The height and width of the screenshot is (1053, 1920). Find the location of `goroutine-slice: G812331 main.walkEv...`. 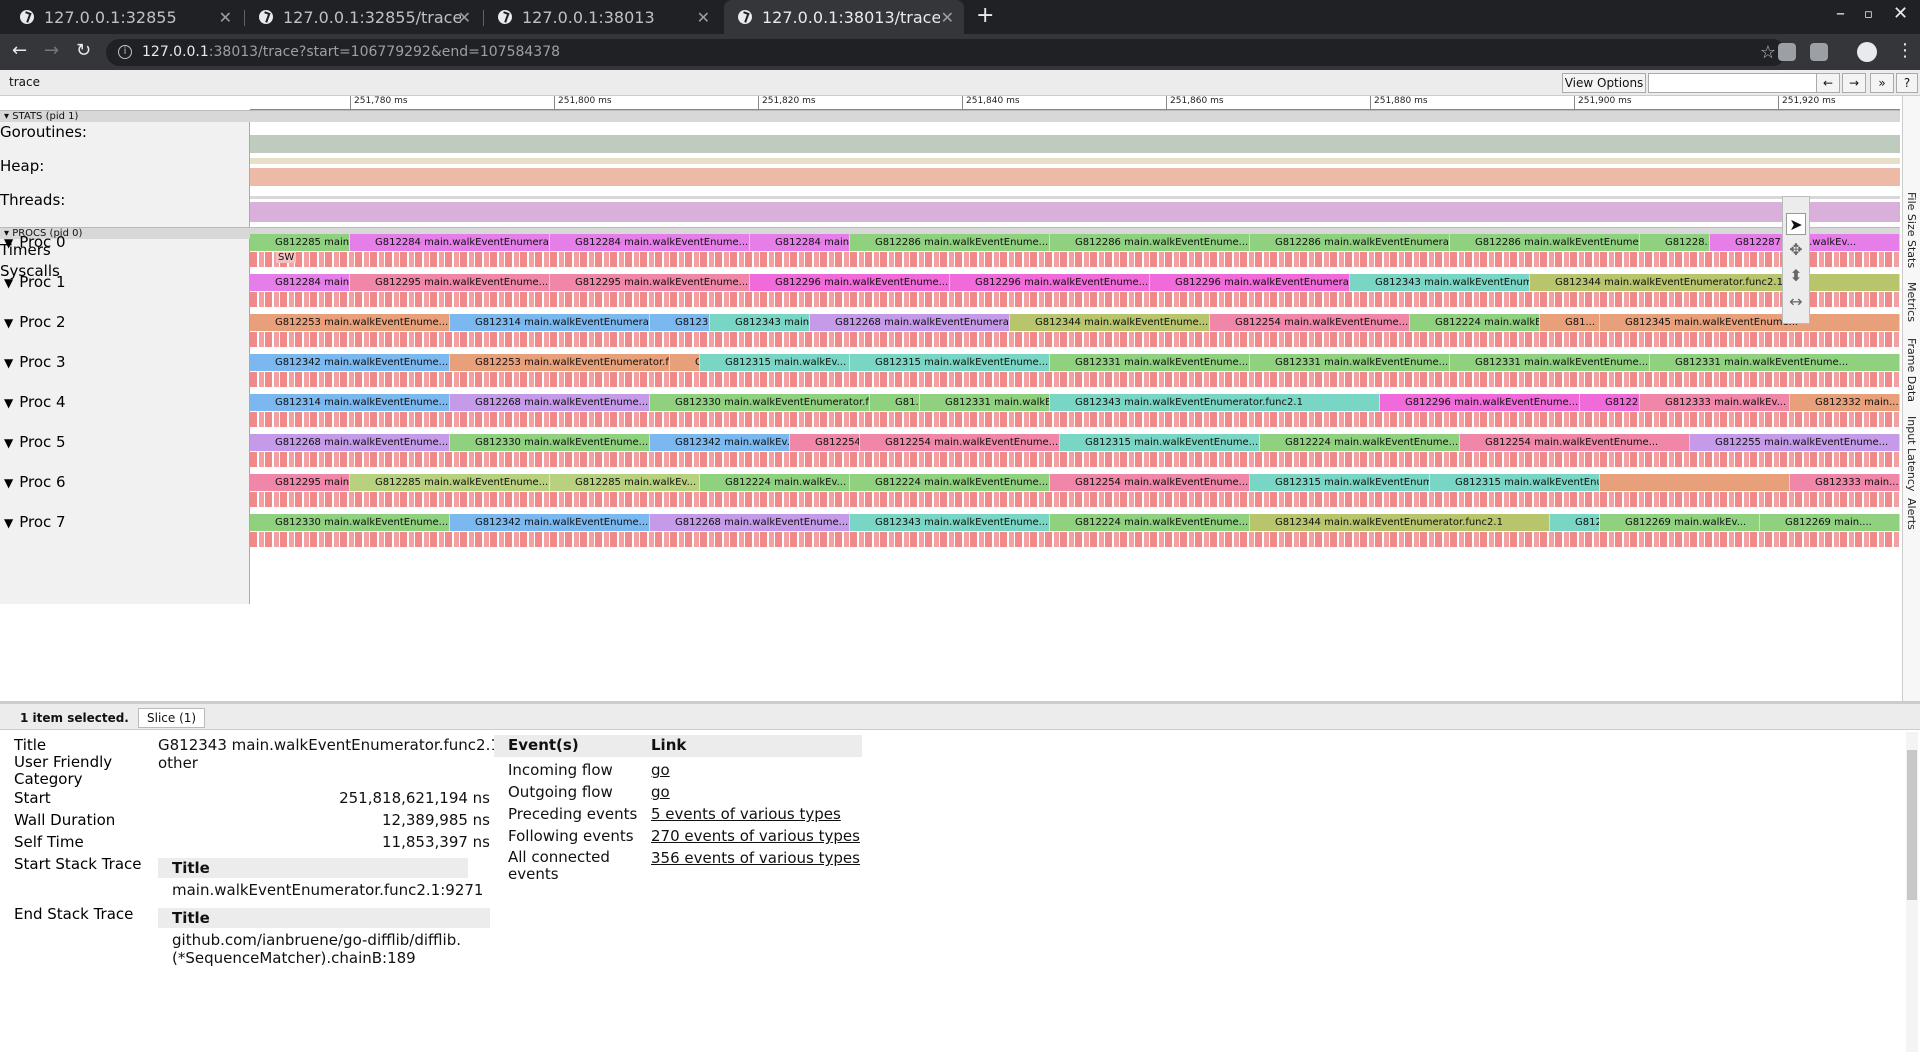

goroutine-slice: G812331 main.walkEv... is located at coordinates (985, 402).